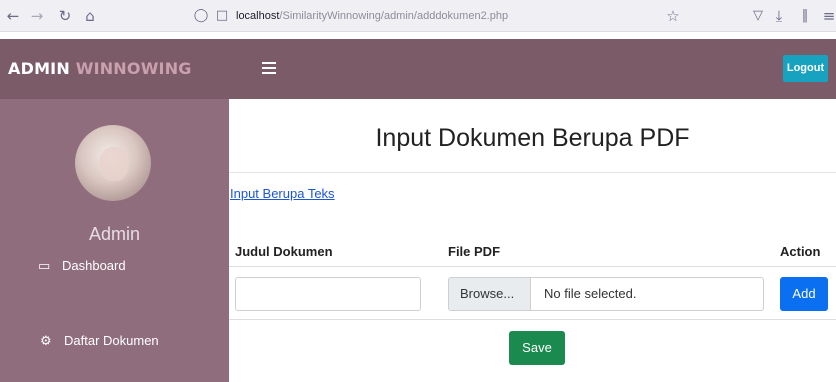 The height and width of the screenshot is (382, 836). Describe the element at coordinates (201, 16) in the screenshot. I see `shield-icon: ◯` at that location.